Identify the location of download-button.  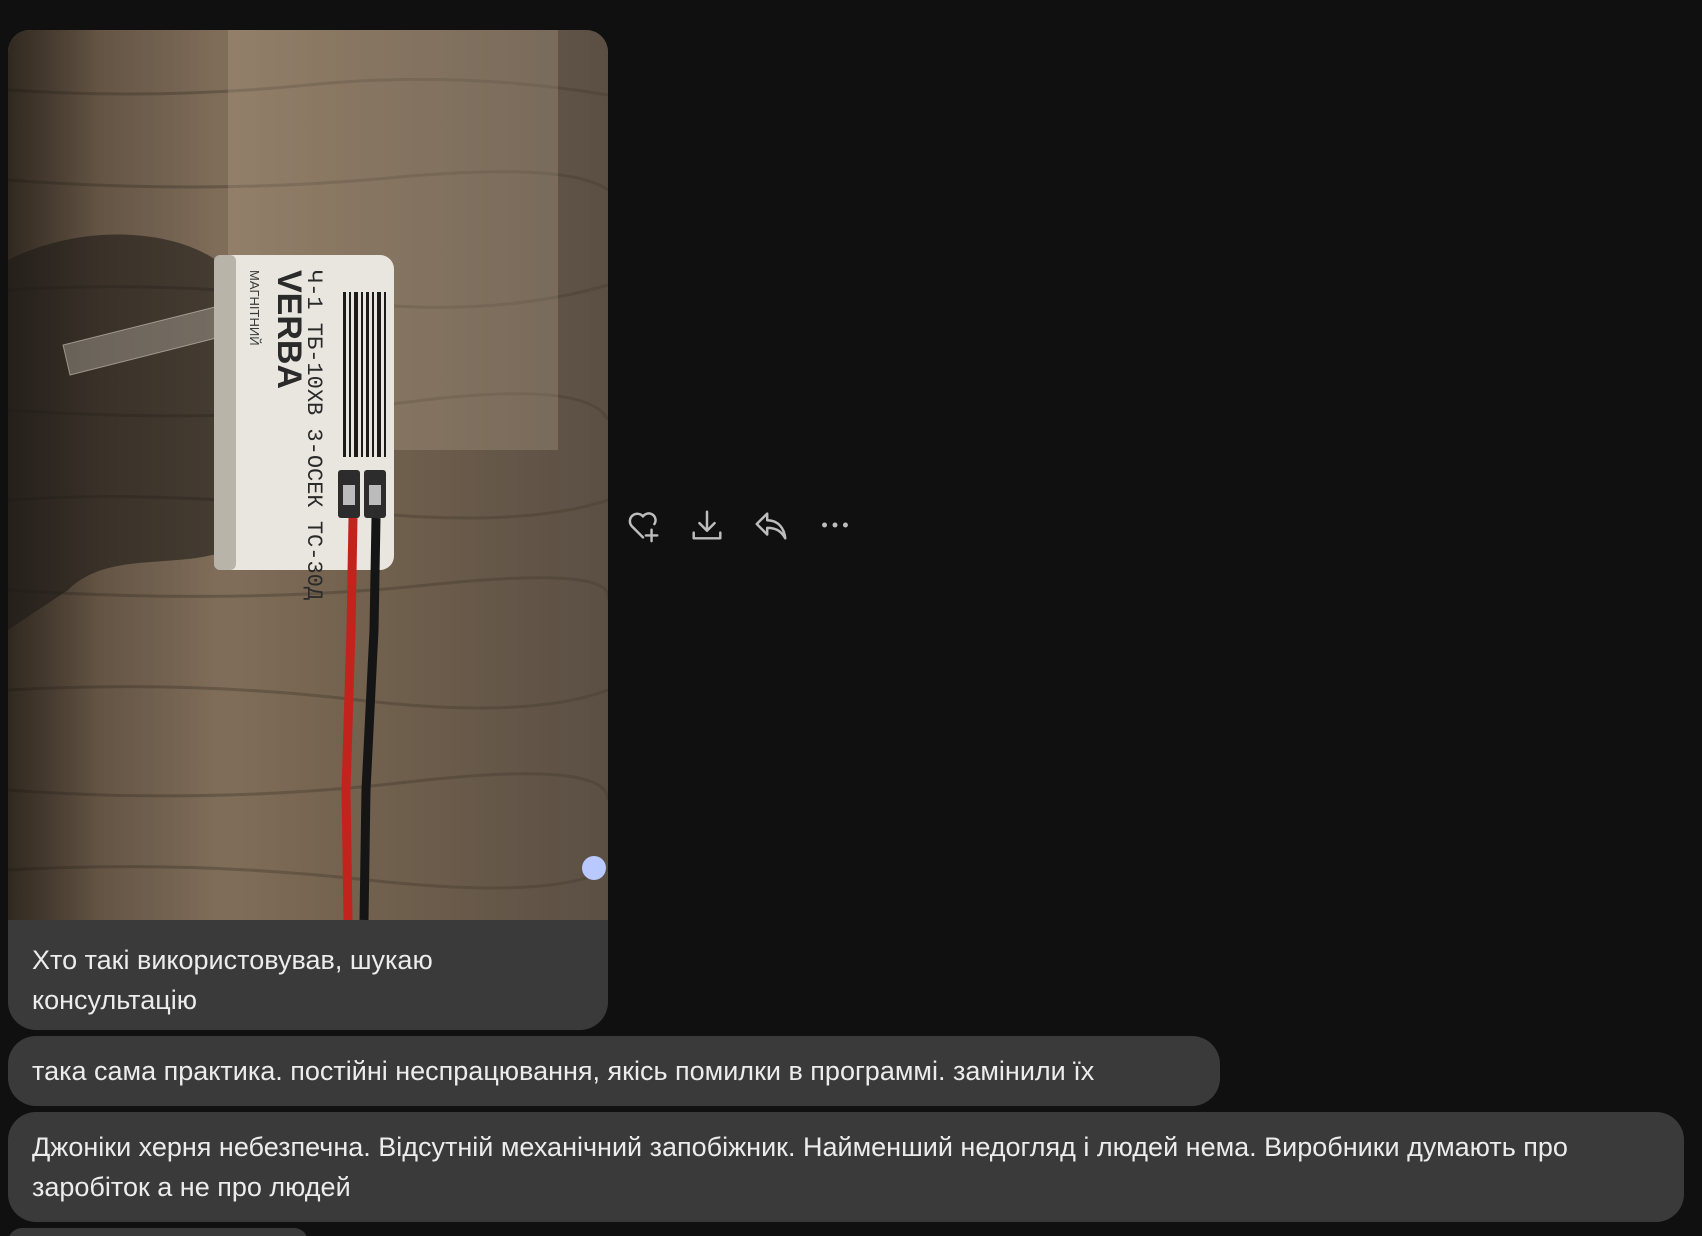
(707, 525).